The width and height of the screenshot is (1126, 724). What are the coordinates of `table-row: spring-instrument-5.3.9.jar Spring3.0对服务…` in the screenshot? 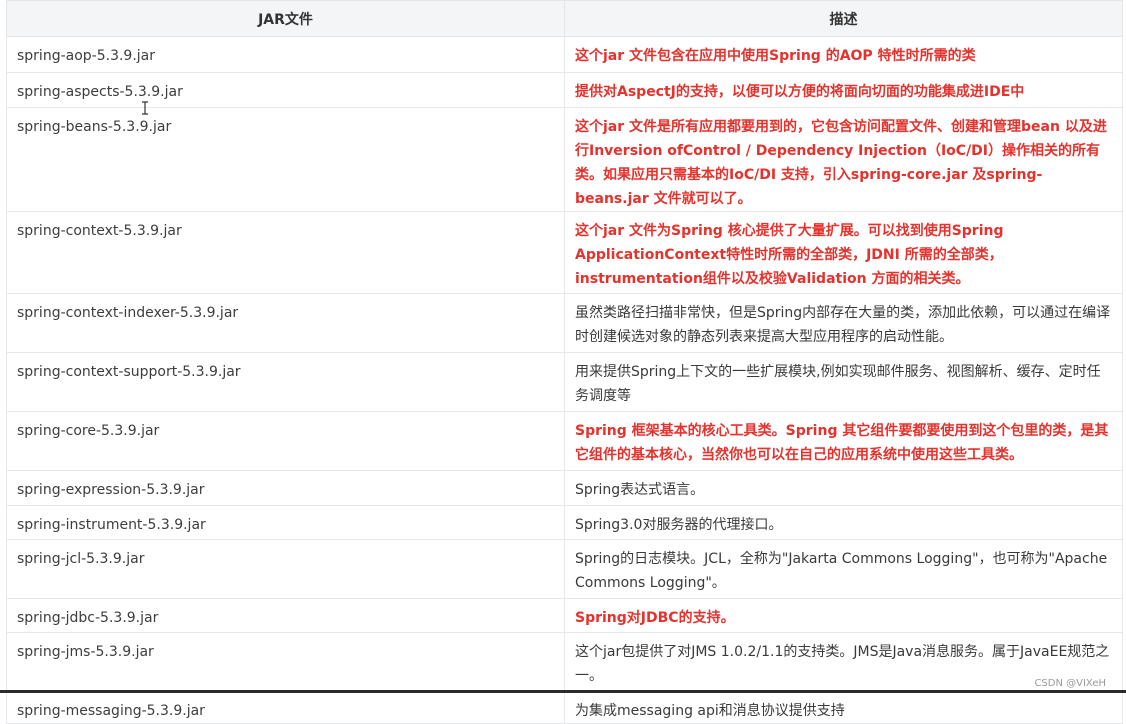 It's located at (564, 522).